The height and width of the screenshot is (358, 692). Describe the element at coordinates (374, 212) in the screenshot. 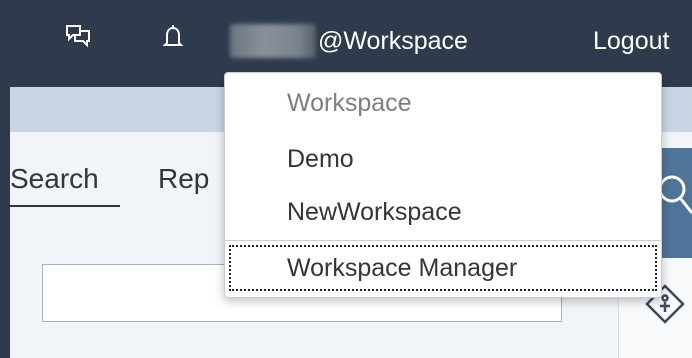

I see `menu-item-newworkspace: NewWorkspace` at that location.